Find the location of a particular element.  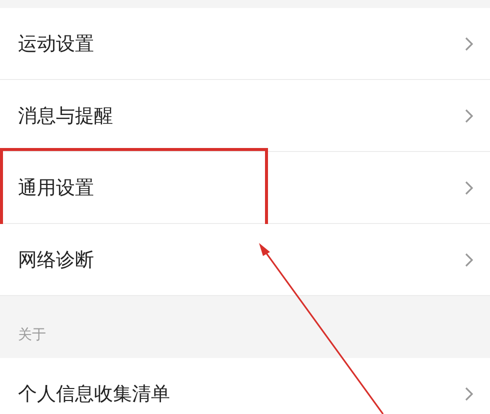

menu-item-label: 运动设置 is located at coordinates (56, 43).